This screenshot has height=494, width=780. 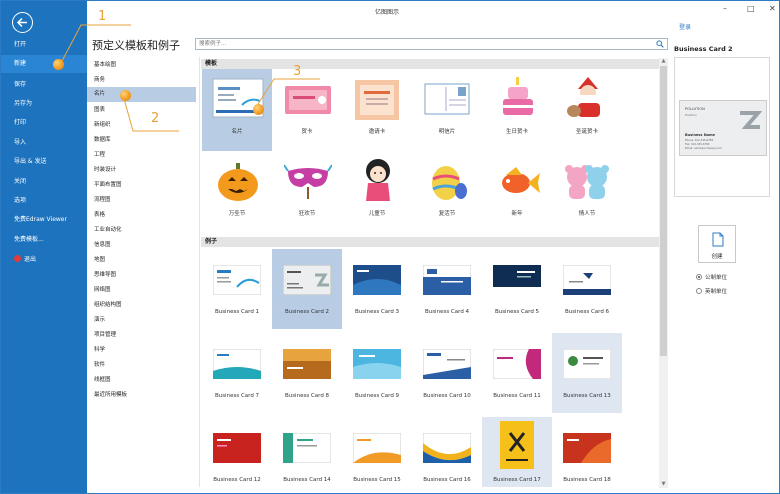 I want to click on template-tile: 情人节, so click(x=587, y=192).